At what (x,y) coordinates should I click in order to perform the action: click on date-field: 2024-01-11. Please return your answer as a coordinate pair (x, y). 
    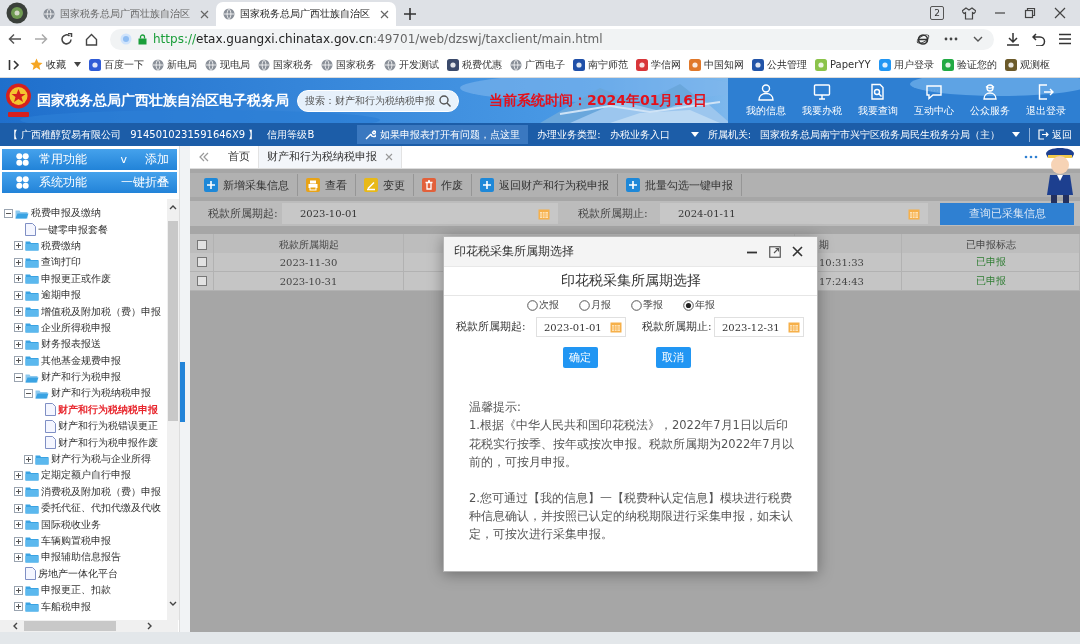
    Looking at the image, I should click on (794, 213).